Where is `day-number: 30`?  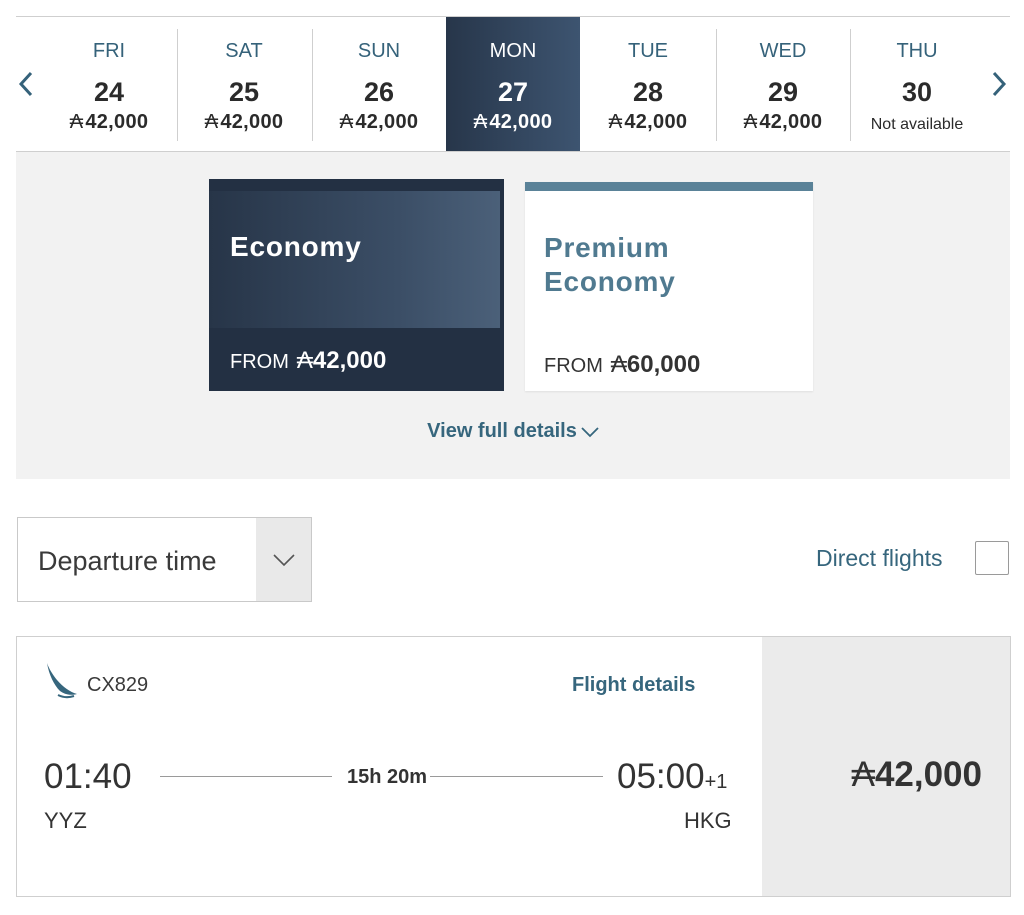
day-number: 30 is located at coordinates (917, 92).